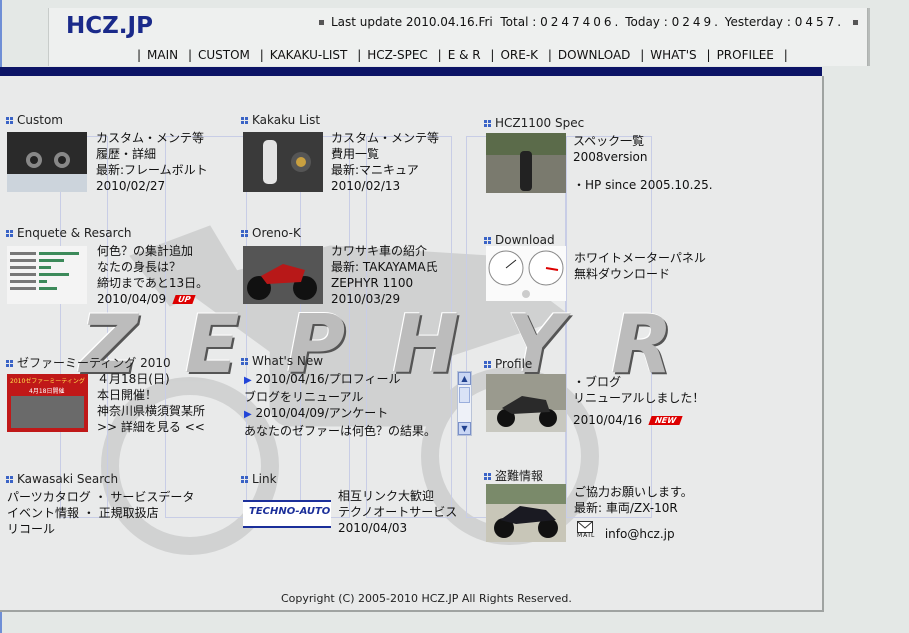 The width and height of the screenshot is (909, 633). What do you see at coordinates (280, 120) in the screenshot?
I see `section-title-kakaku: Kakaku List` at bounding box center [280, 120].